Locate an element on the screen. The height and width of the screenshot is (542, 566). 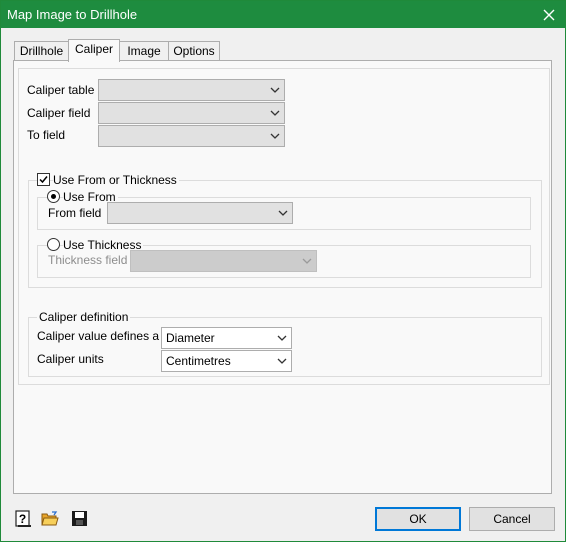
caliper-value-defines-label: Caliper value defines a is located at coordinates (98, 336).